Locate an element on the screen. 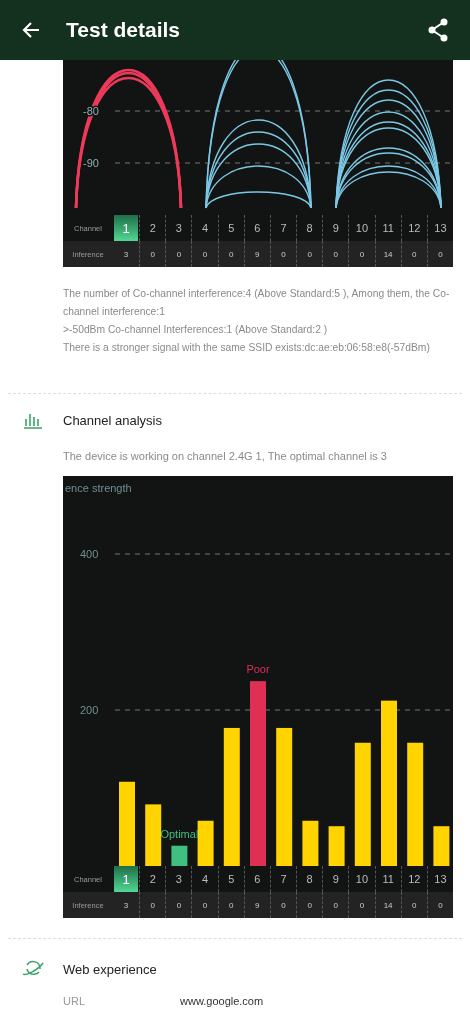  bar-chart-icon is located at coordinates (32, 420).